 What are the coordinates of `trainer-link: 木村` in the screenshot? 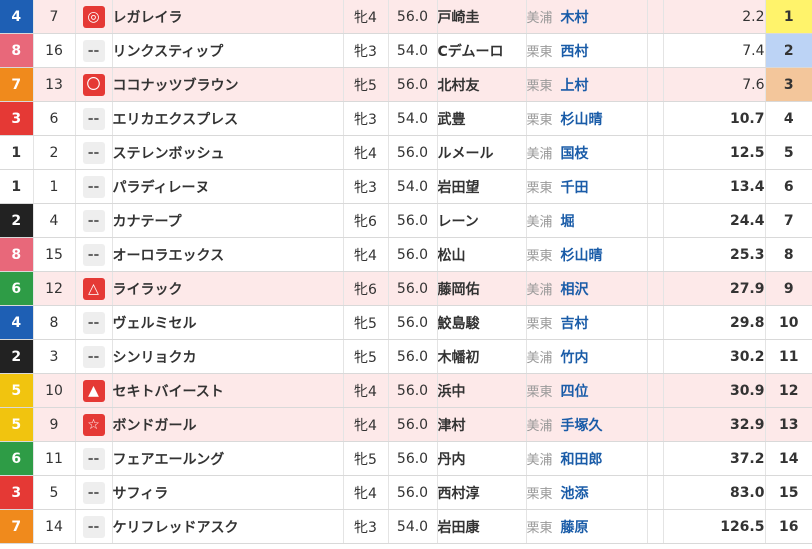 It's located at (575, 18).